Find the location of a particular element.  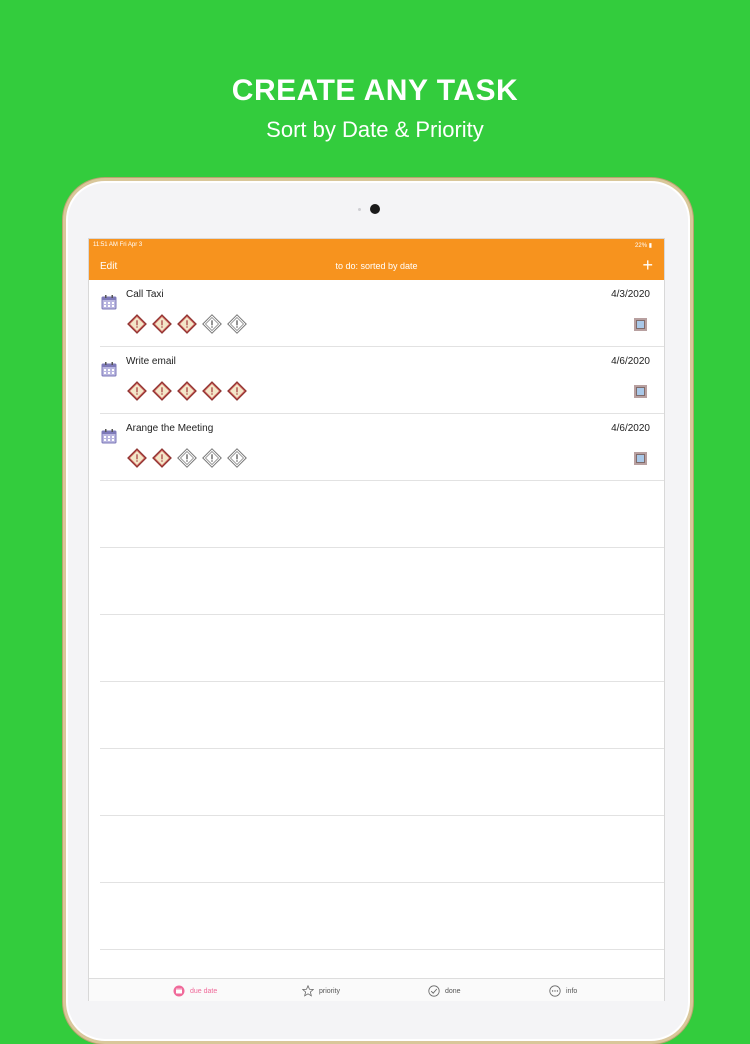

nav-title: to do: sorted by date is located at coordinates (376, 266).